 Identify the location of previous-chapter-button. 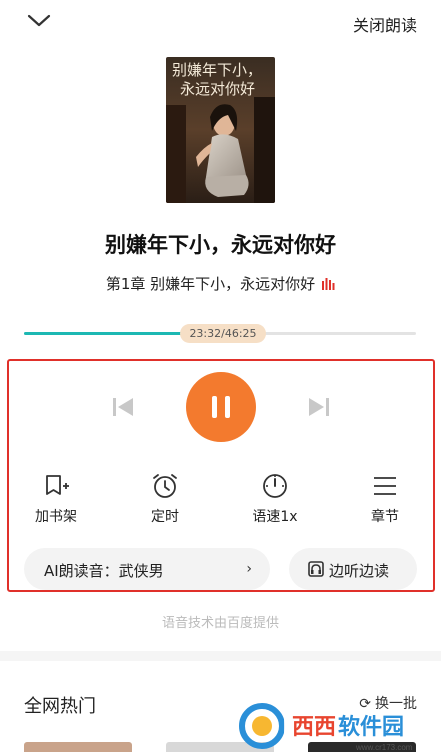
(123, 407).